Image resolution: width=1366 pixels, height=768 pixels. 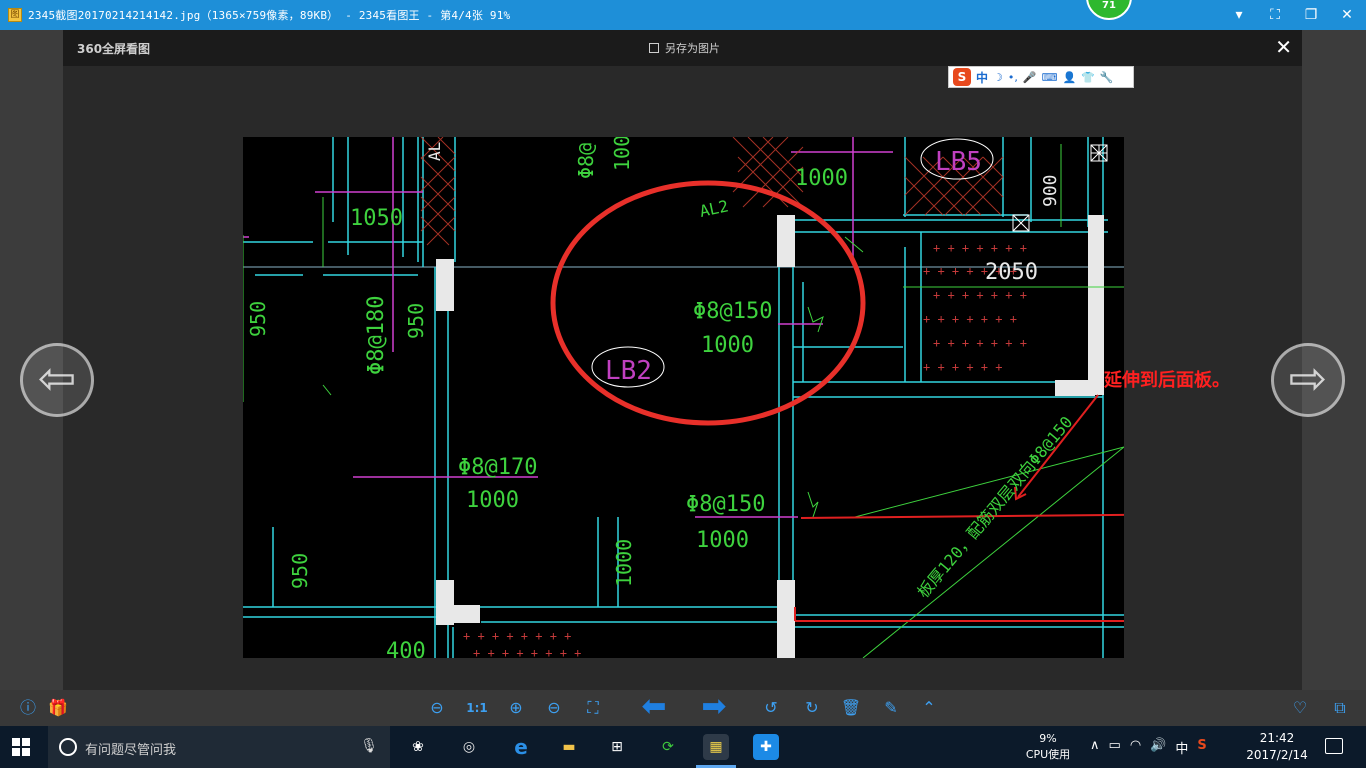 What do you see at coordinates (131, 750) in the screenshot?
I see `search-placeholder: 有问题尽管问我` at bounding box center [131, 750].